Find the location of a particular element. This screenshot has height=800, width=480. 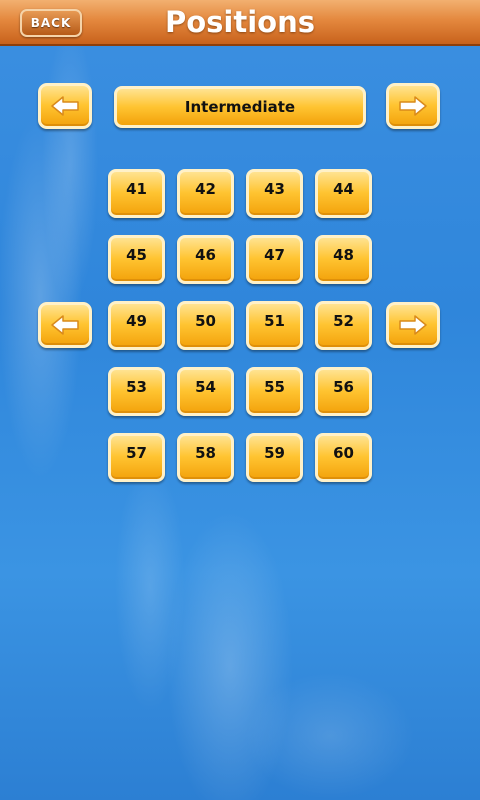

position-button: 52 is located at coordinates (343, 325).